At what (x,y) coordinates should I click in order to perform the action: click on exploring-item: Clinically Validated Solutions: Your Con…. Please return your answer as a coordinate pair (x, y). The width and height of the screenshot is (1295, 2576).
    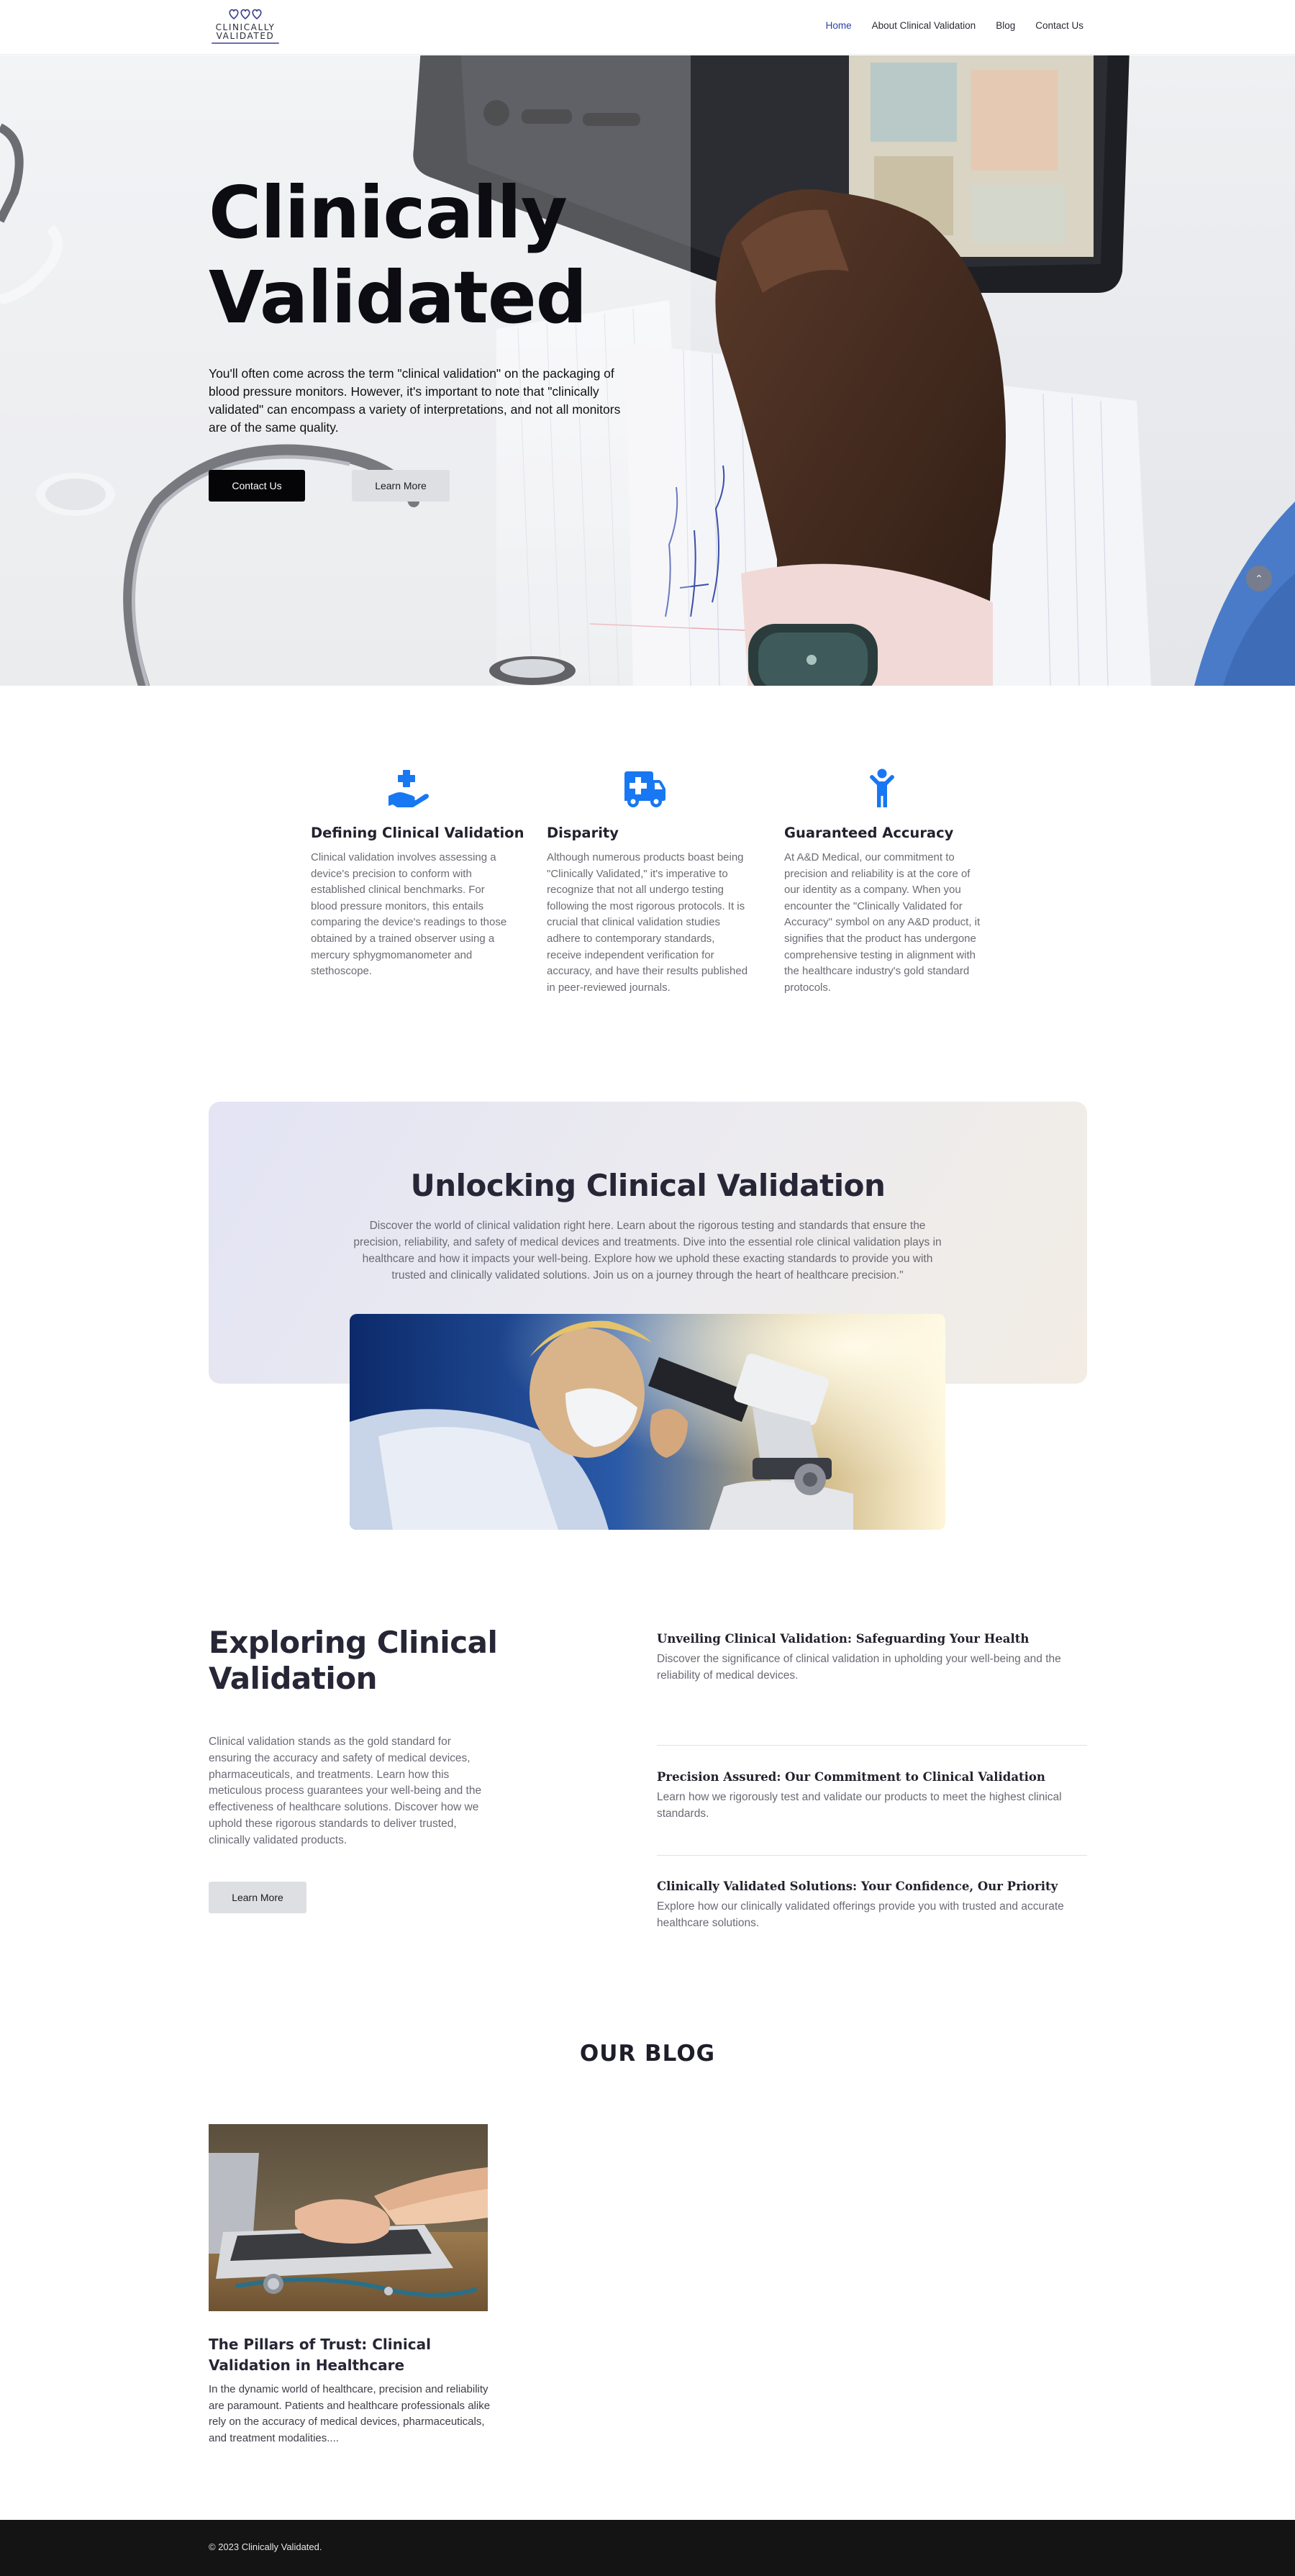
    Looking at the image, I should click on (872, 1905).